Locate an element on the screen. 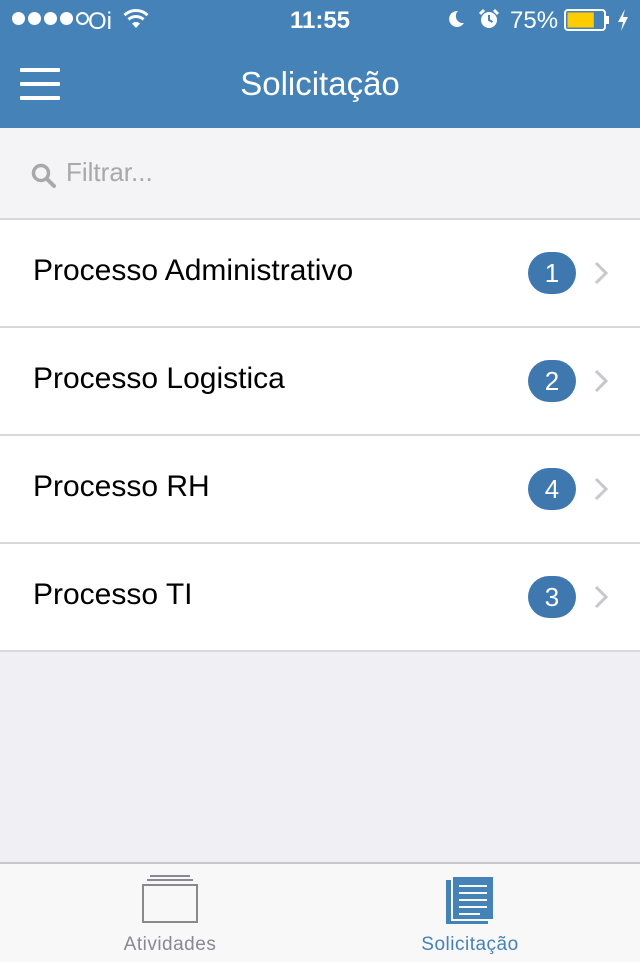  count-badge: 4 is located at coordinates (552, 489).